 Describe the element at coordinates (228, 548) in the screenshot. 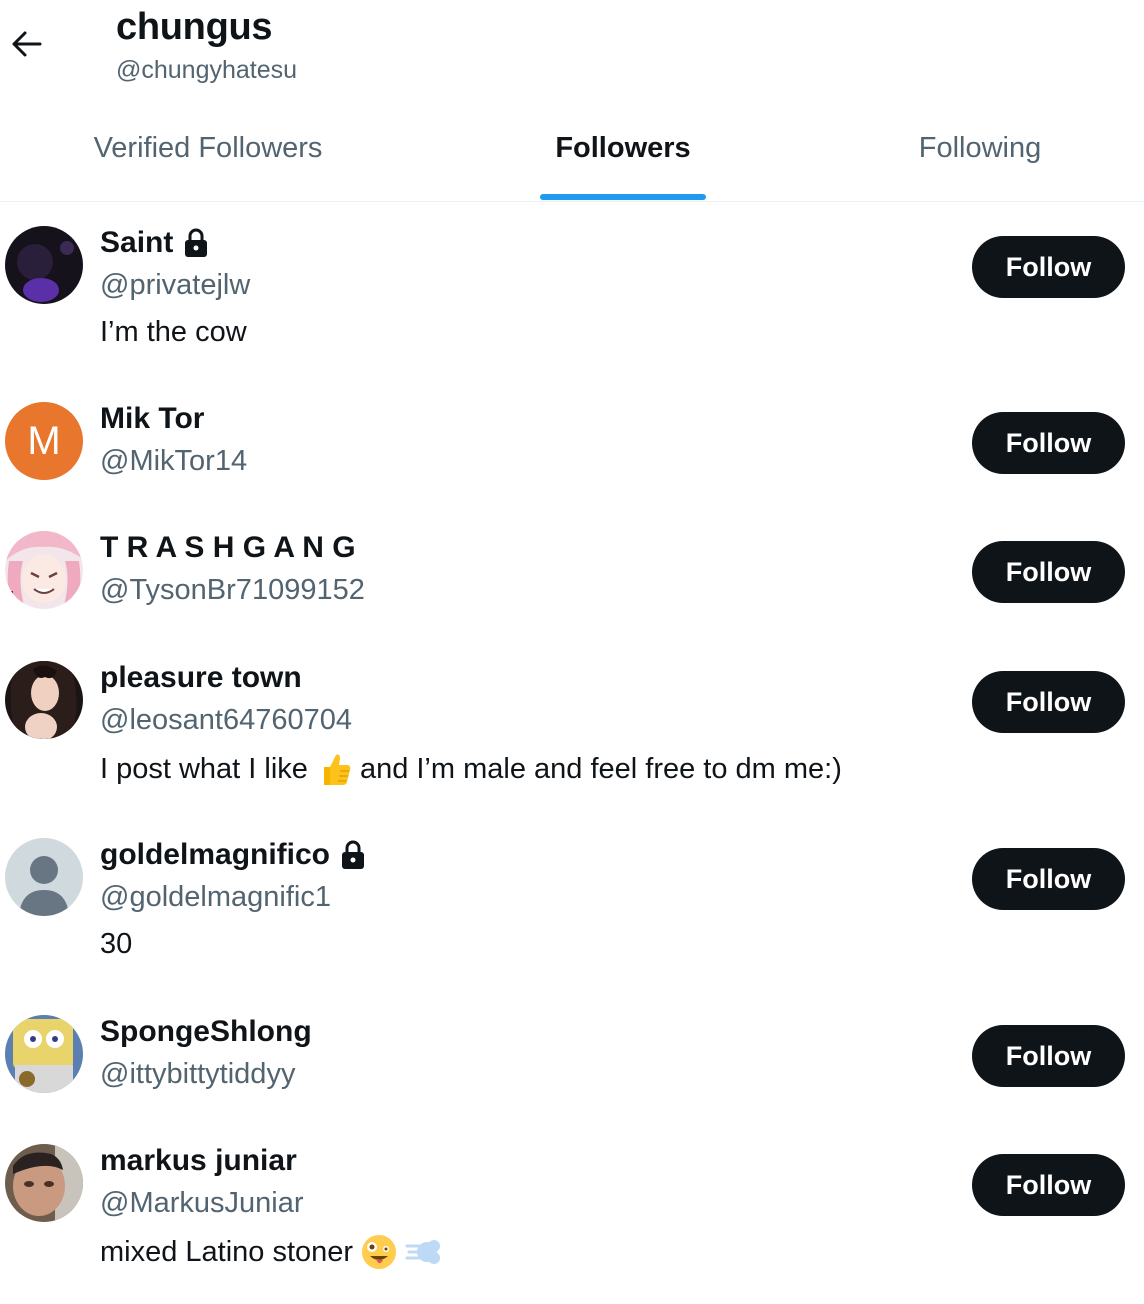

I see `follower-name: T R A S H G A N G` at that location.